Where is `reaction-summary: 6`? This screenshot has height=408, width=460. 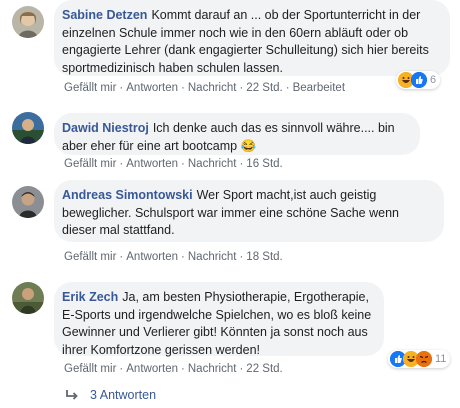 reaction-summary: 6 is located at coordinates (418, 80).